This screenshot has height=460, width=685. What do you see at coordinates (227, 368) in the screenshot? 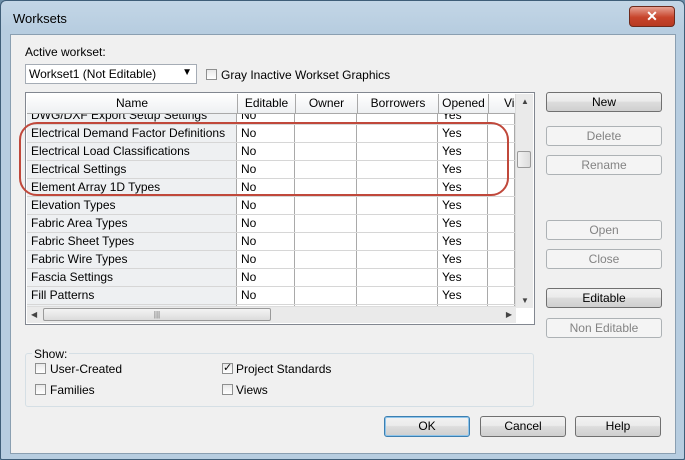
I see `project-standards-checkbox: ✓` at bounding box center [227, 368].